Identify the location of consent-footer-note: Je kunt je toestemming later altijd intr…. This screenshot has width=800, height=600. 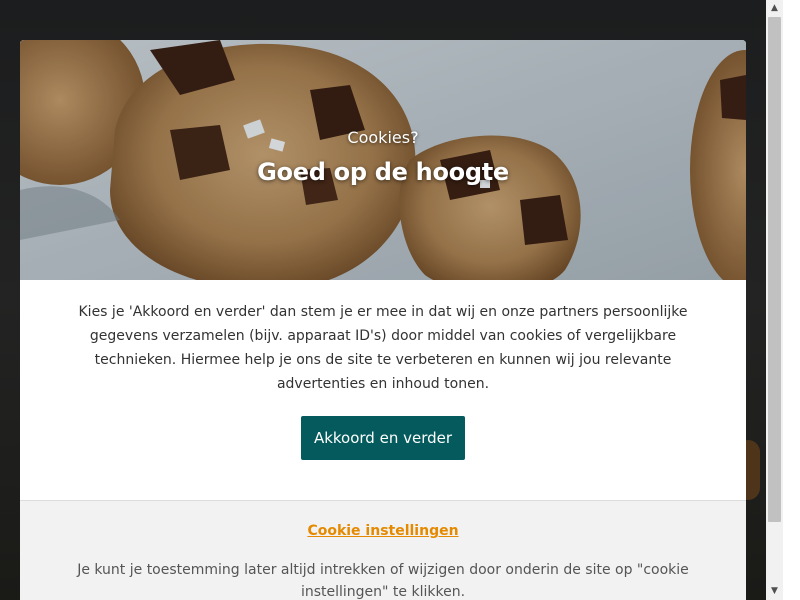
(383, 581).